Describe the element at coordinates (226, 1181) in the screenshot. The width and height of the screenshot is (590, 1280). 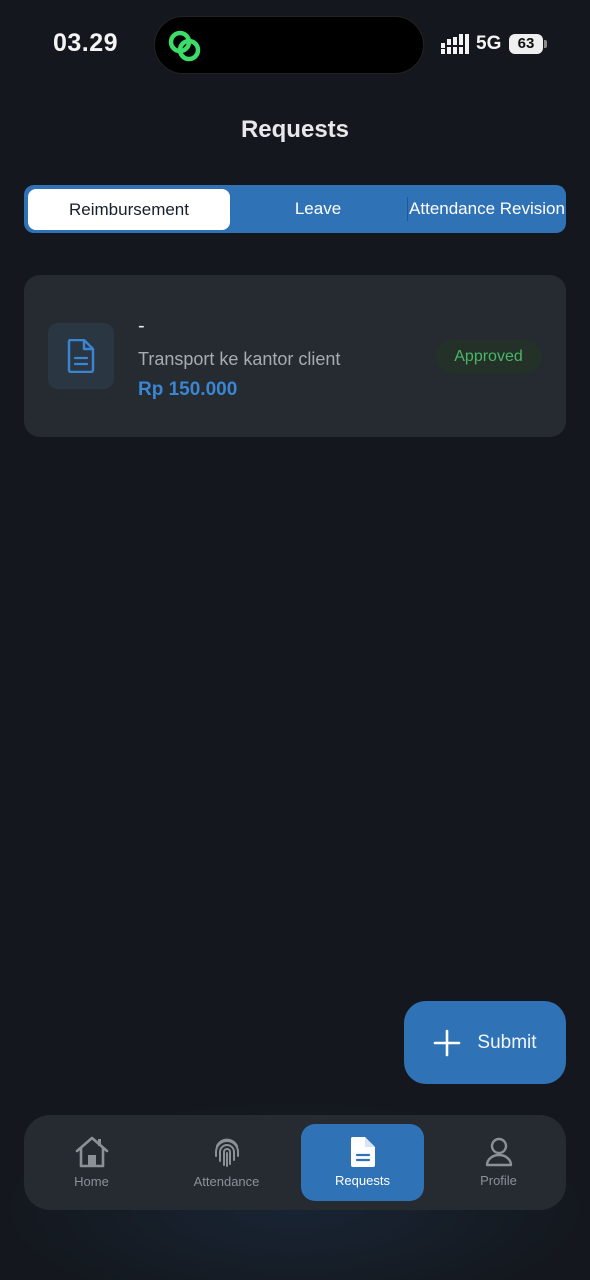
I see `nav-label-attendance: Attendance` at that location.